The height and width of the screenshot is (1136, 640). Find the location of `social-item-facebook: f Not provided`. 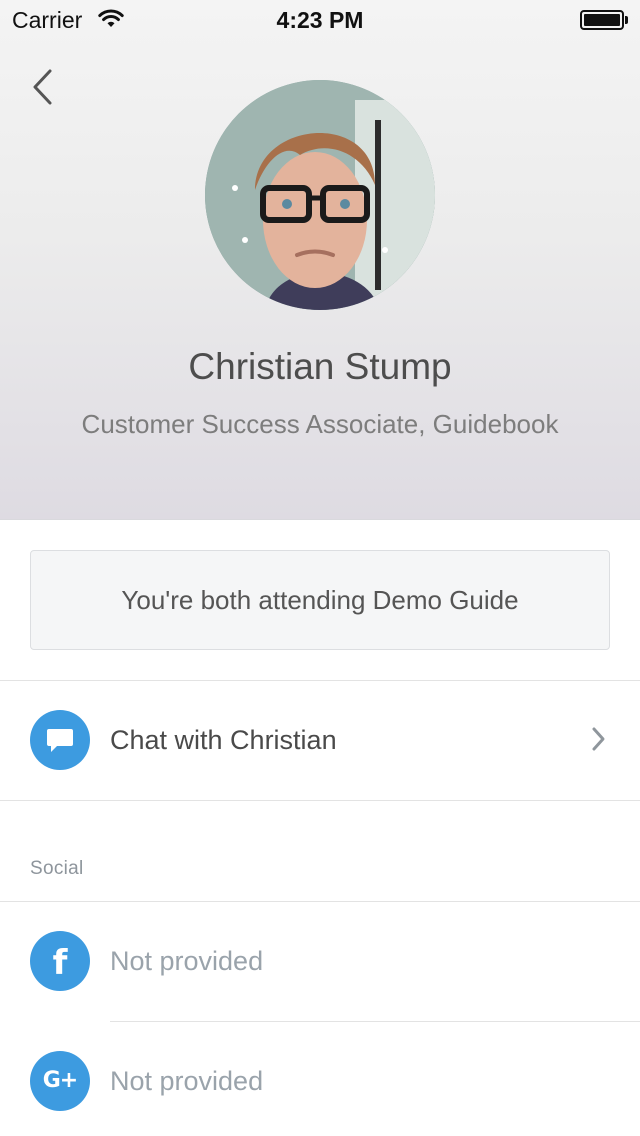

social-item-facebook: f Not provided is located at coordinates (320, 961).